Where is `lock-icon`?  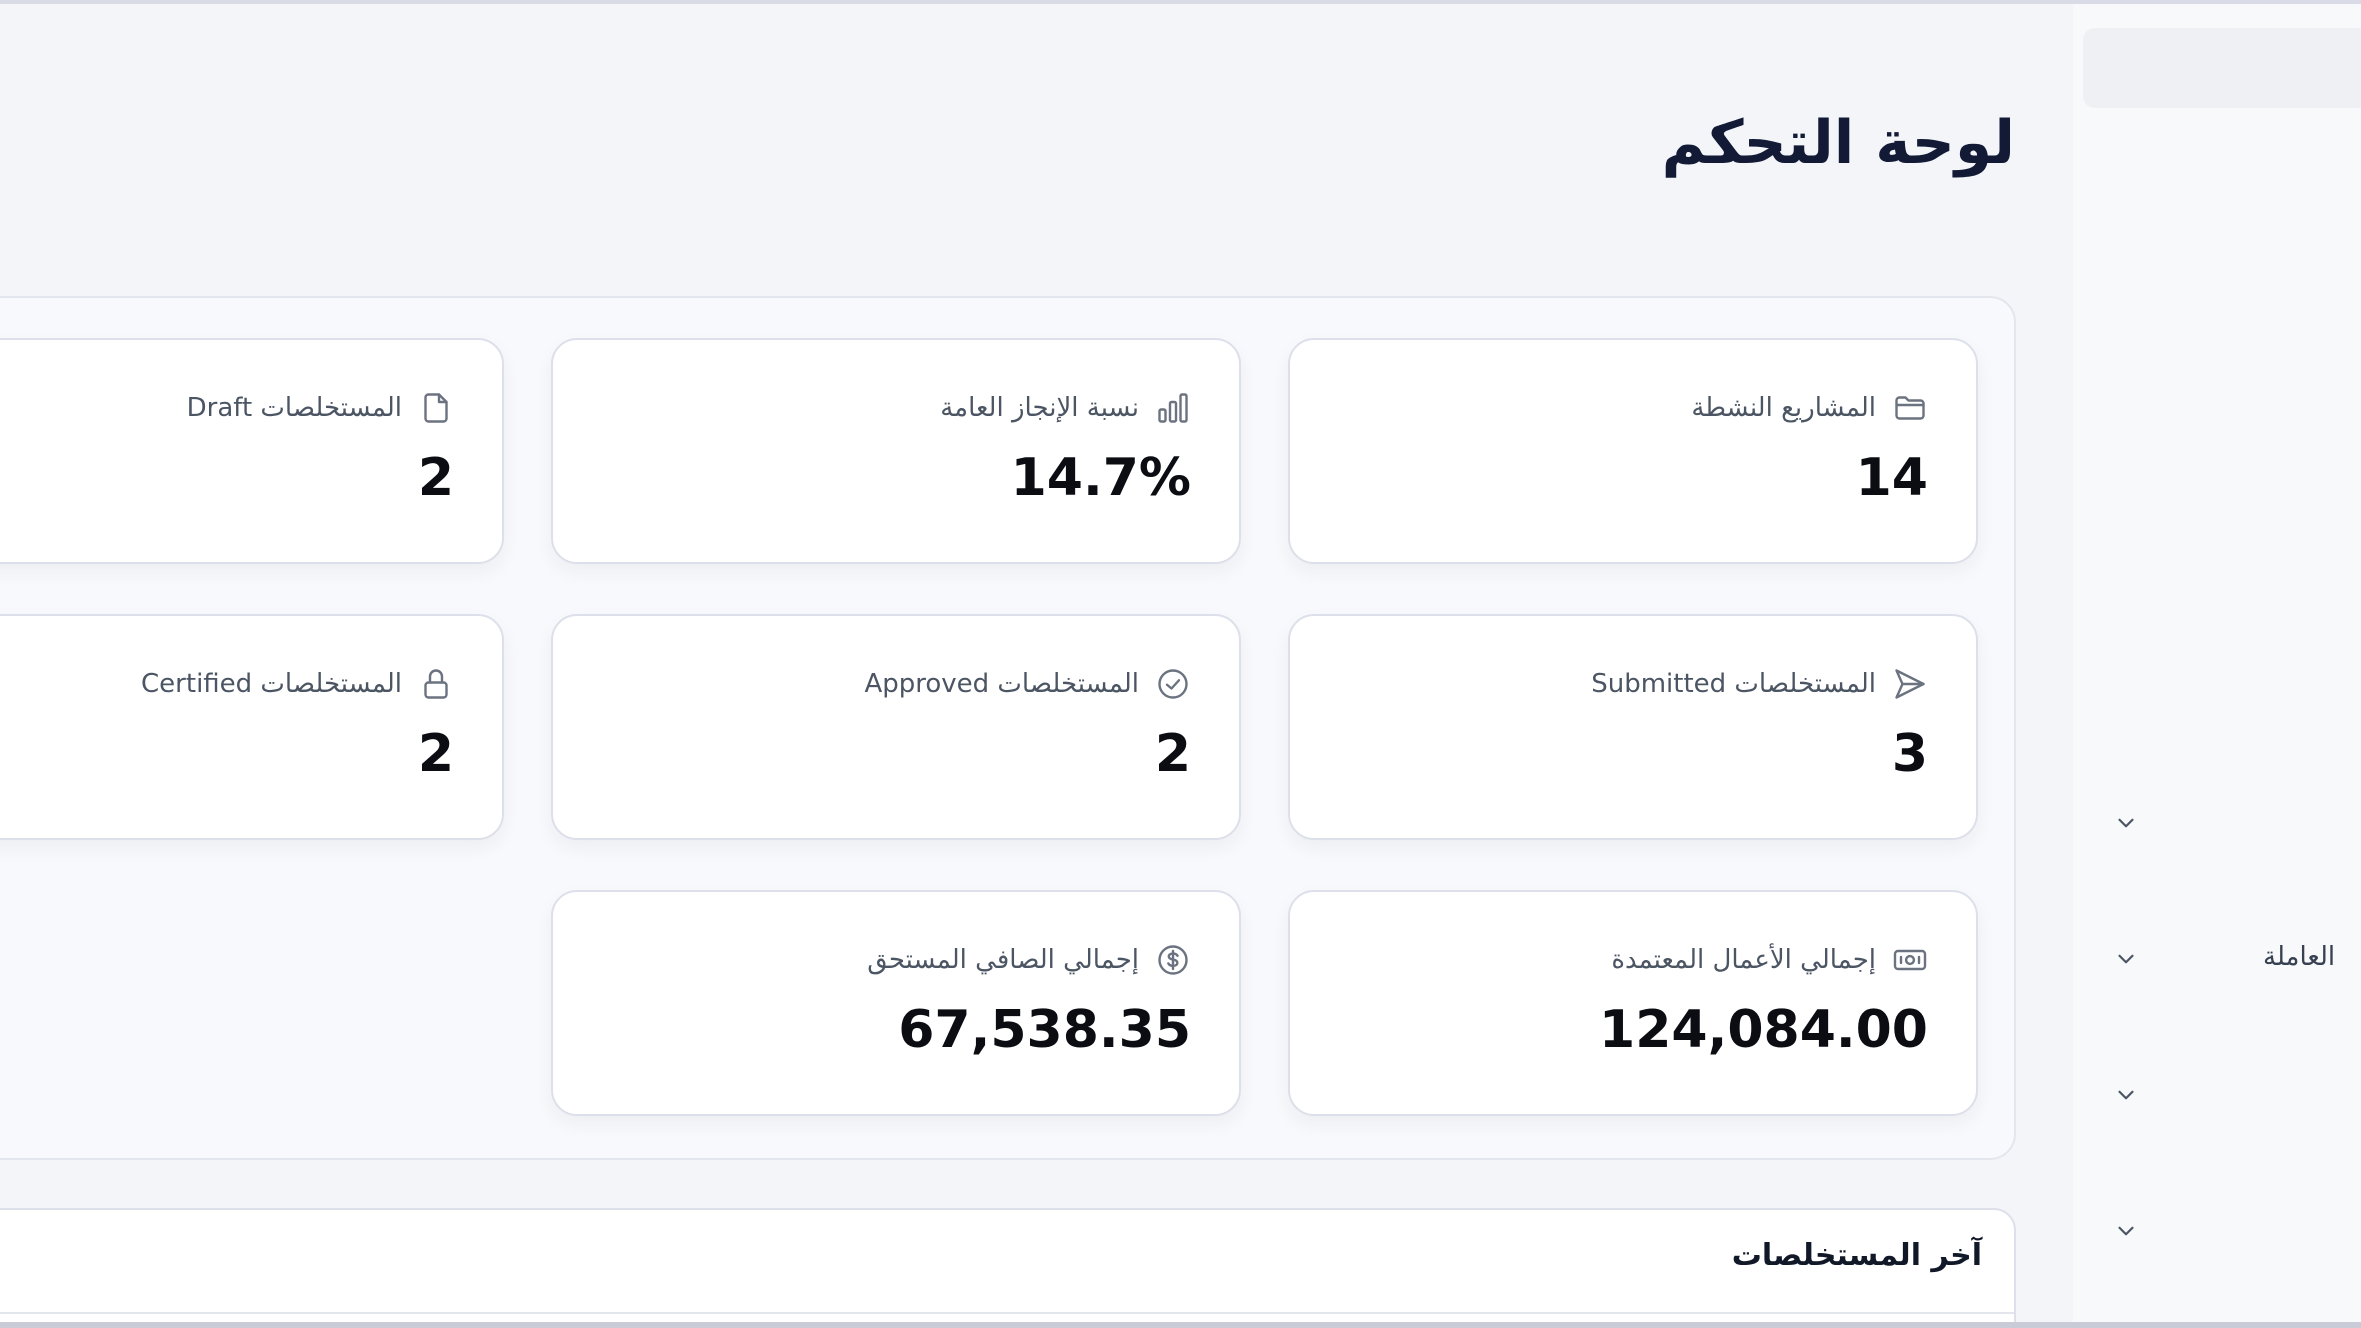 lock-icon is located at coordinates (436, 684).